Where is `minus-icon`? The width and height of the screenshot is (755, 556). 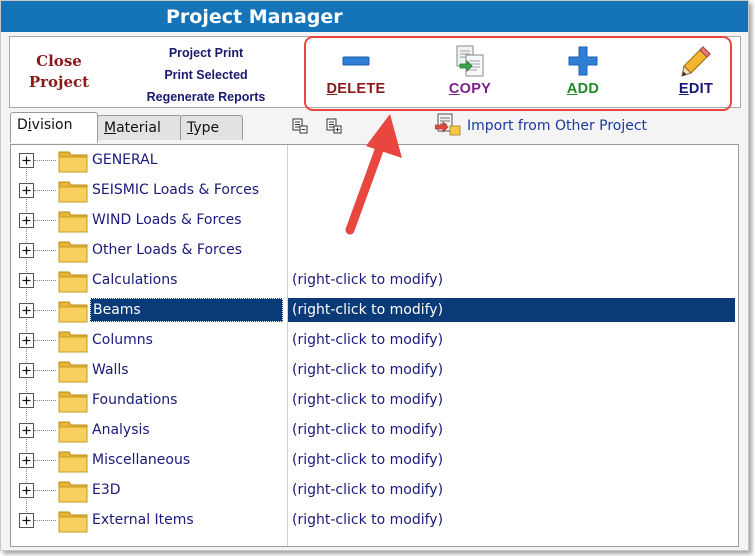 minus-icon is located at coordinates (356, 61).